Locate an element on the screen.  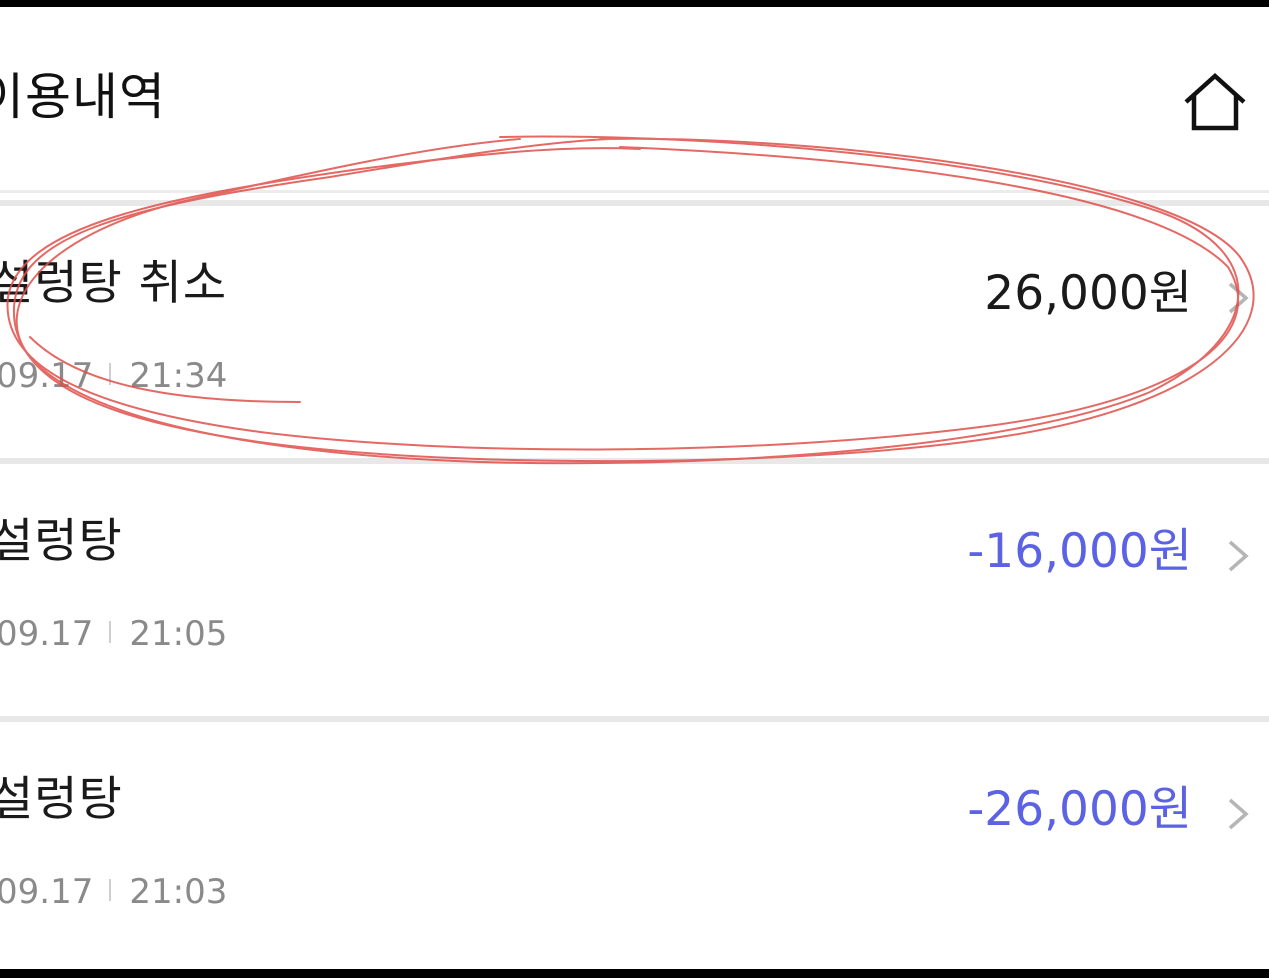
transaction-name: 설렁탕 취소 is located at coordinates (114, 283).